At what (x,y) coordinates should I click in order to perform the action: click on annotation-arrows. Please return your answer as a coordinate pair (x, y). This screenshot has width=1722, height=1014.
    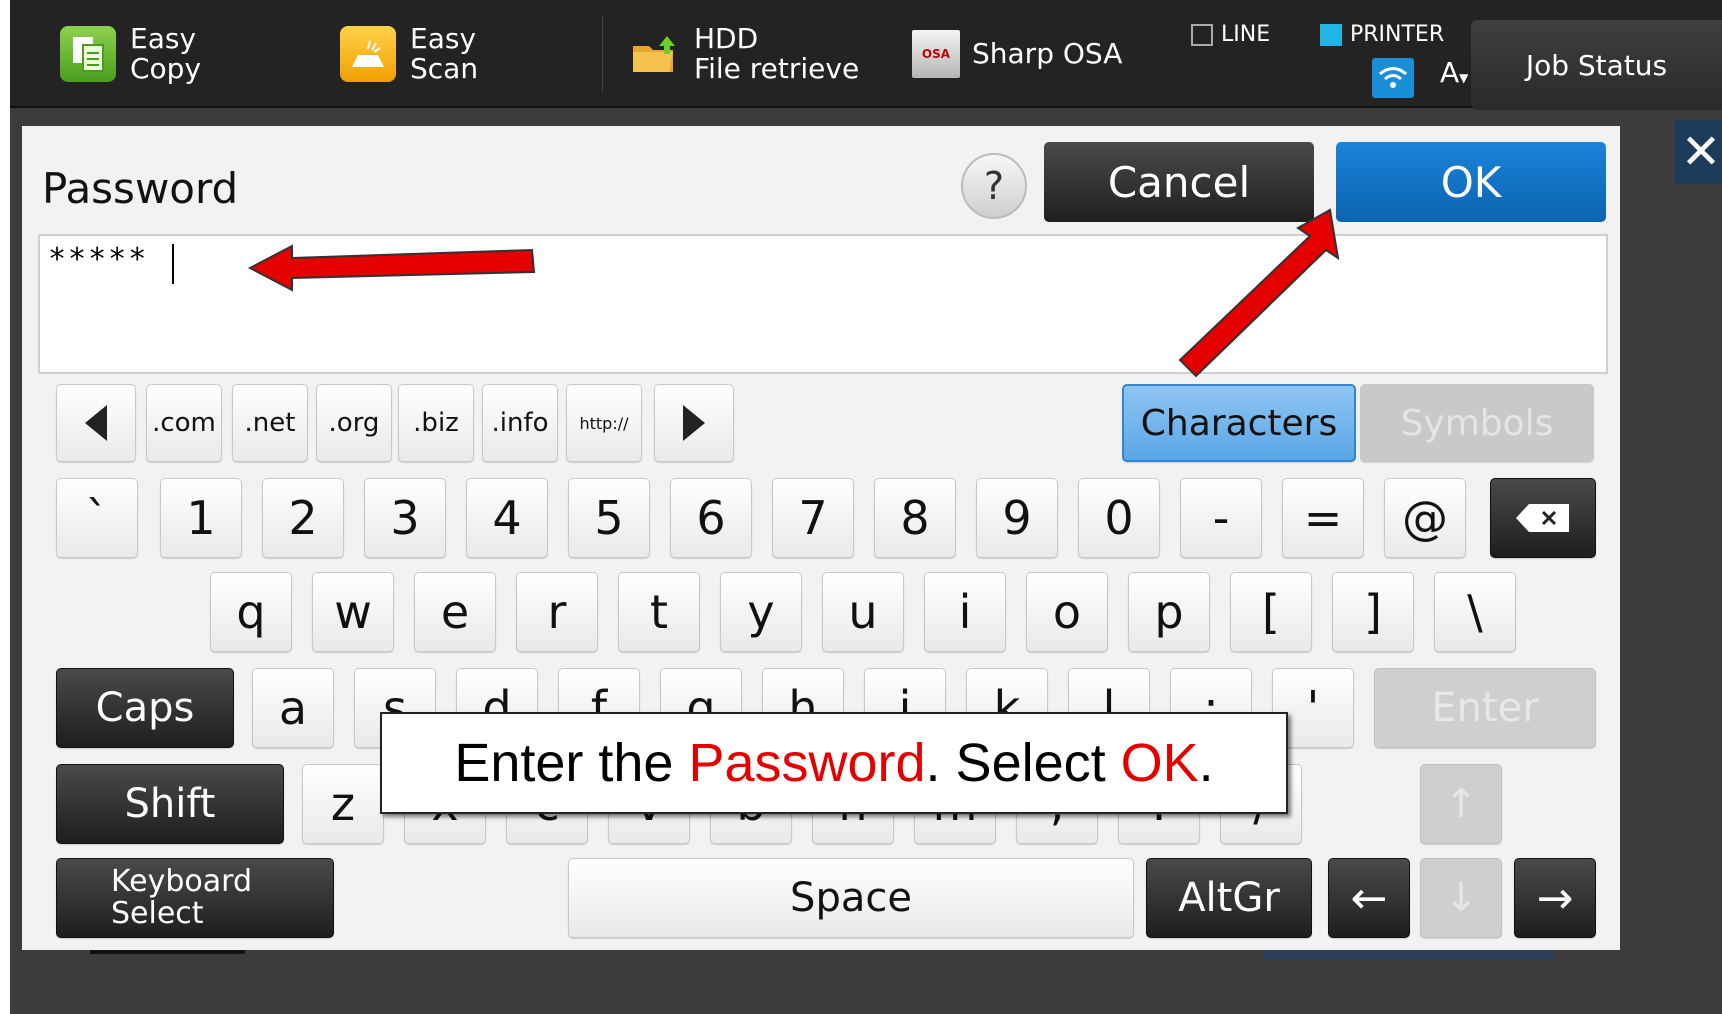
    Looking at the image, I should click on (793, 293).